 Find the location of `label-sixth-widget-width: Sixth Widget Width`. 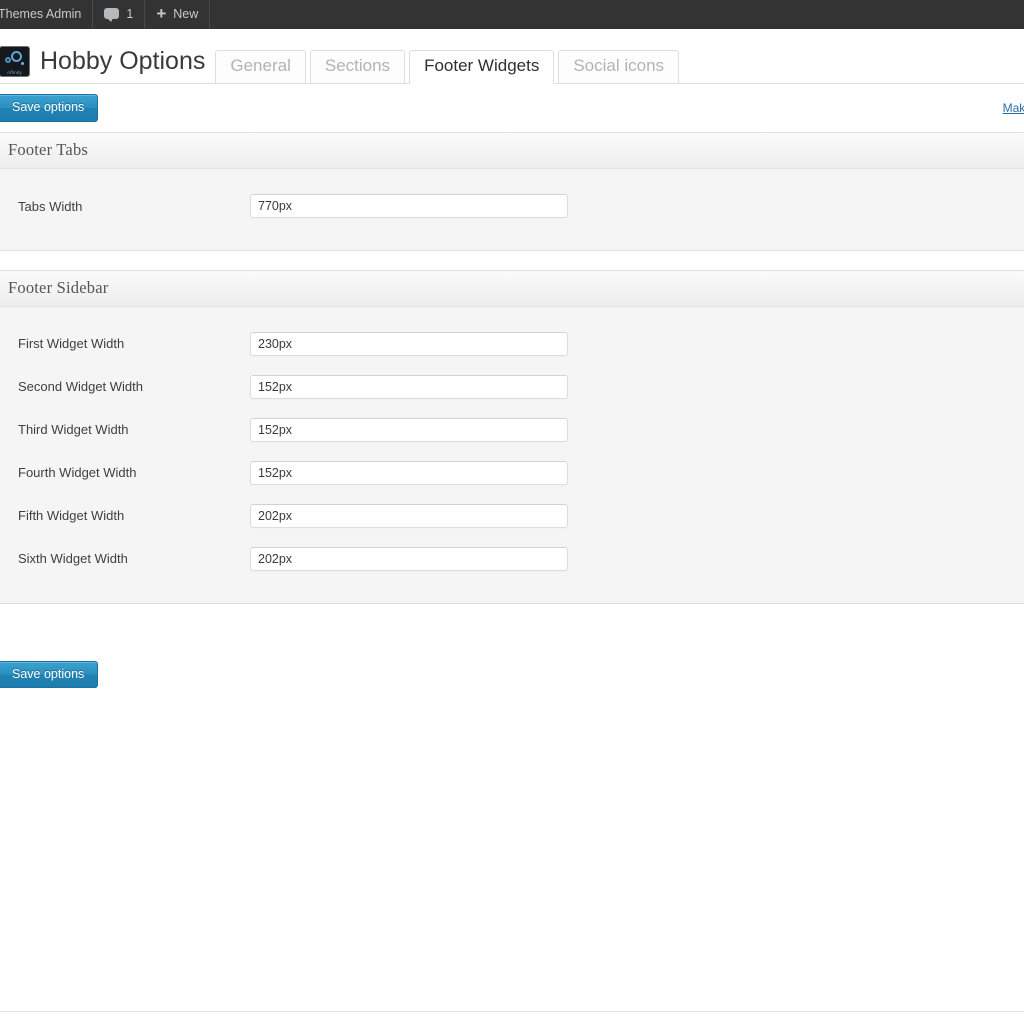

label-sixth-widget-width: Sixth Widget Width is located at coordinates (73, 559).